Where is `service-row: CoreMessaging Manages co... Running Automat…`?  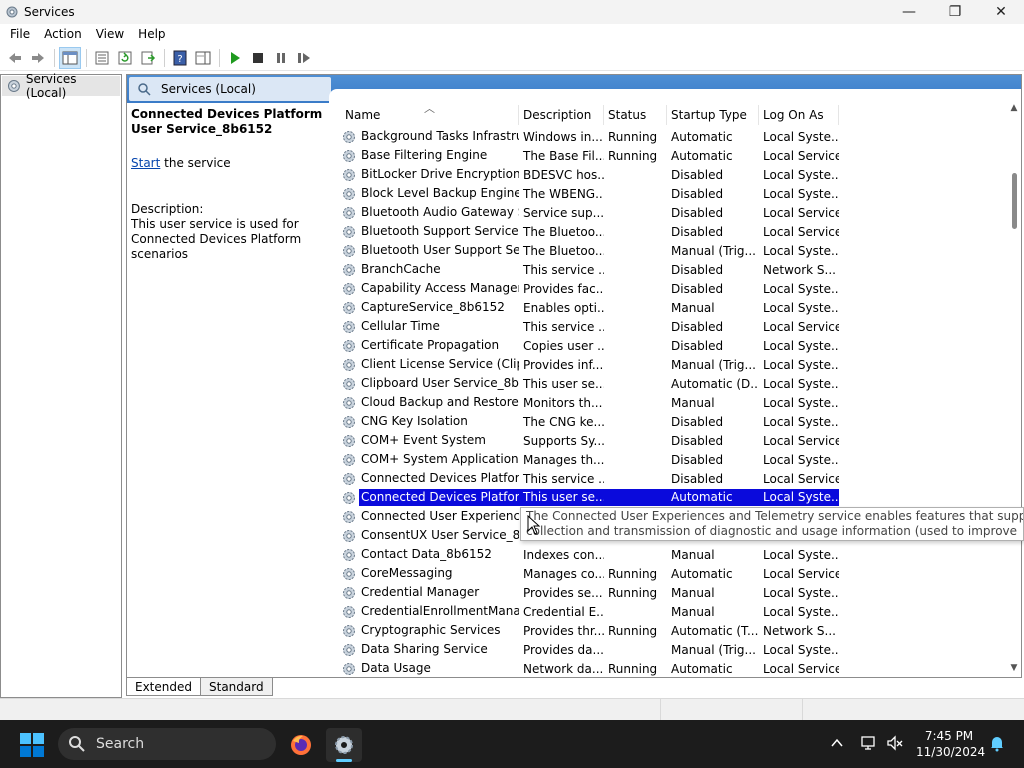 service-row: CoreMessaging Manages co... Running Automat… is located at coordinates (673, 573).